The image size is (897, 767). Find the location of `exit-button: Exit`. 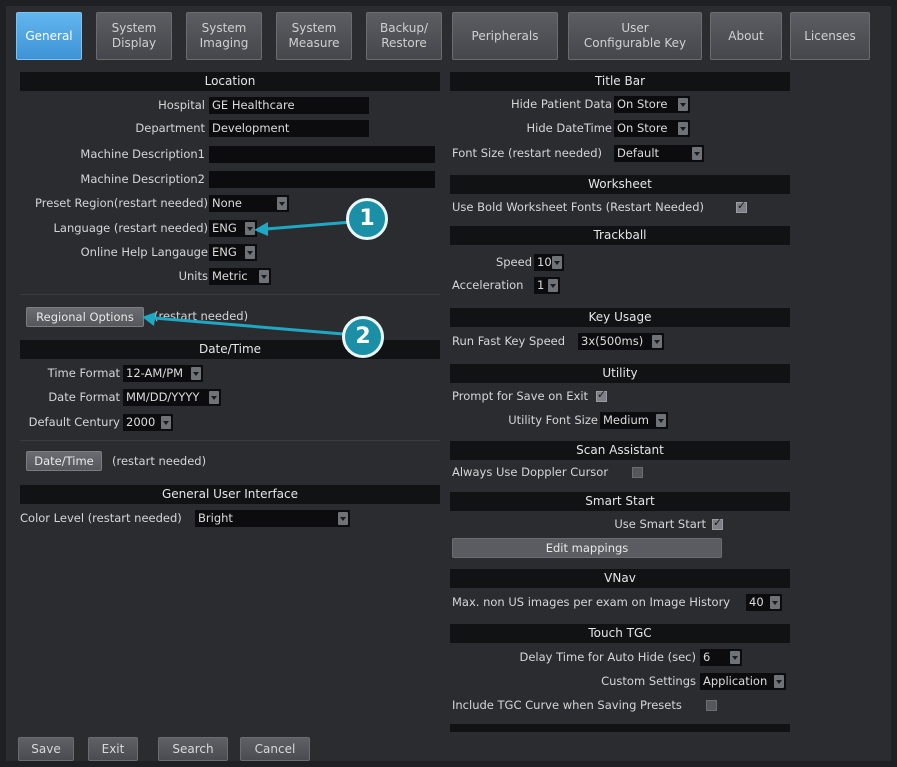

exit-button: Exit is located at coordinates (113, 749).